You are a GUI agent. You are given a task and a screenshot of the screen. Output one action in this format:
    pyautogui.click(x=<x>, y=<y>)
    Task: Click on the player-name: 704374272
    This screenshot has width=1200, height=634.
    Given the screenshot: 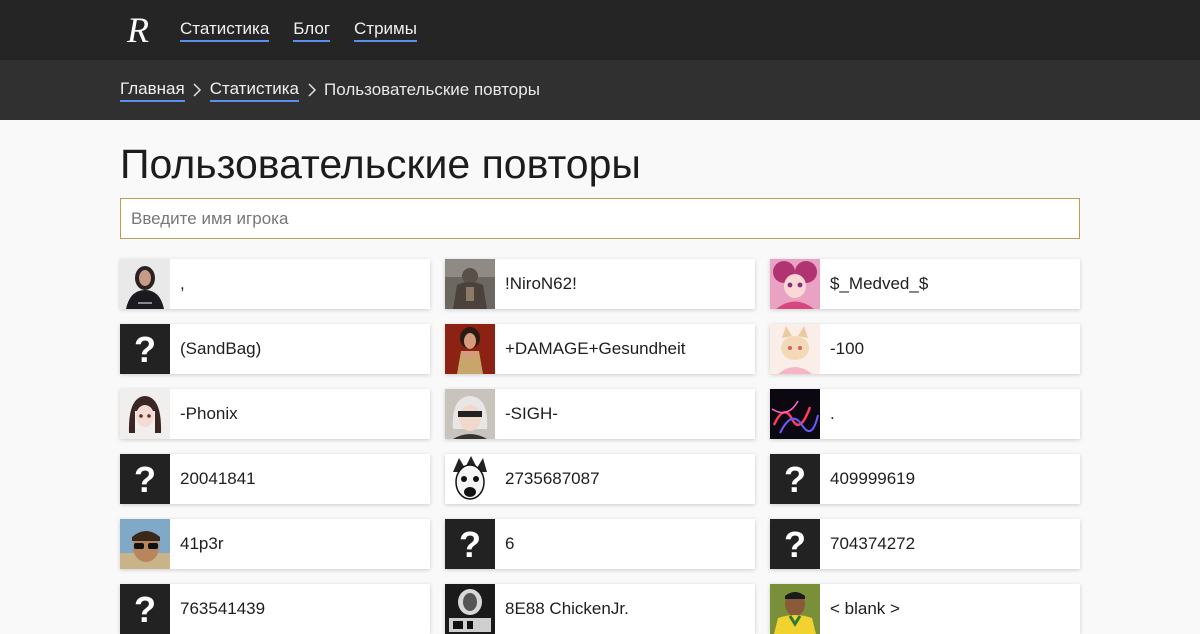 What is the action you would take?
    pyautogui.click(x=873, y=543)
    